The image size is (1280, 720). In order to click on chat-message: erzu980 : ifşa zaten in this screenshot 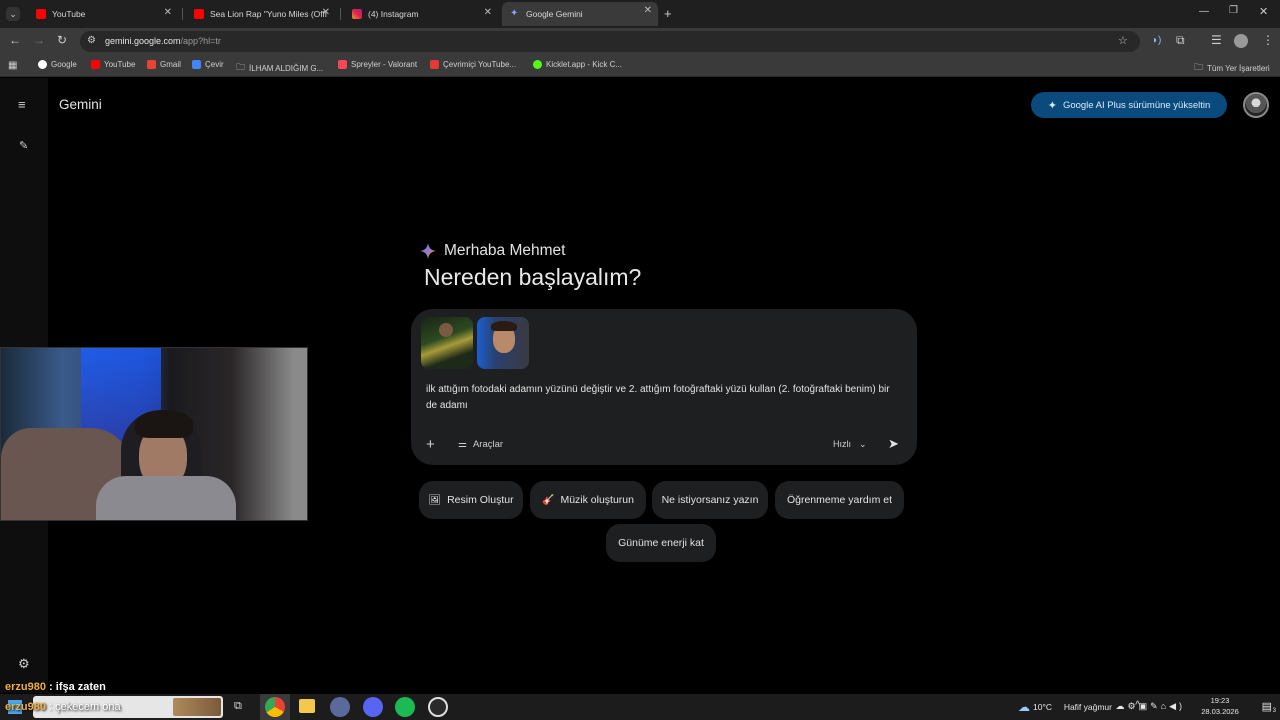, I will do `click(55, 687)`.